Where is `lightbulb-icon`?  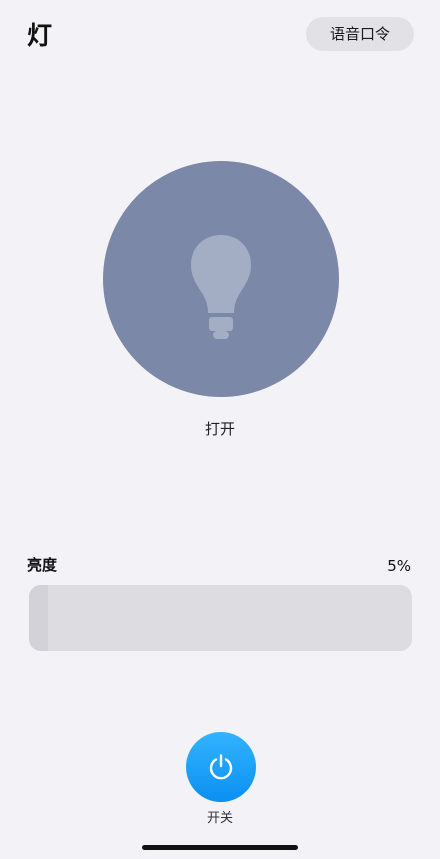
lightbulb-icon is located at coordinates (221, 287).